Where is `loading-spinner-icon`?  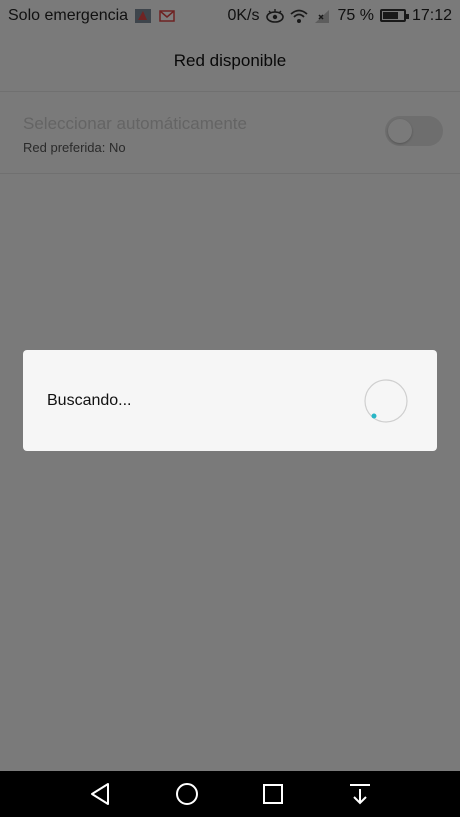 loading-spinner-icon is located at coordinates (386, 401).